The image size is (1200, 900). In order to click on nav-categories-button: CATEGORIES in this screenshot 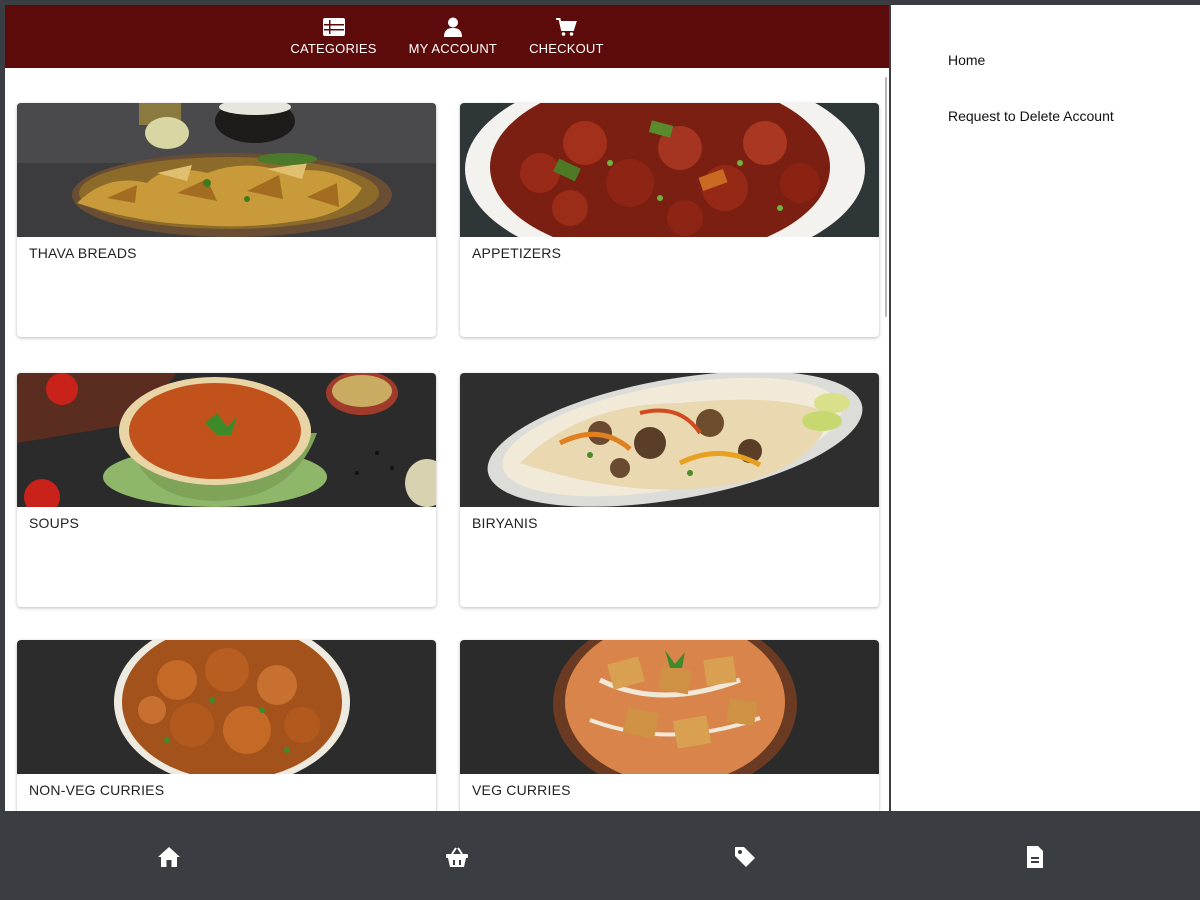, I will do `click(333, 42)`.